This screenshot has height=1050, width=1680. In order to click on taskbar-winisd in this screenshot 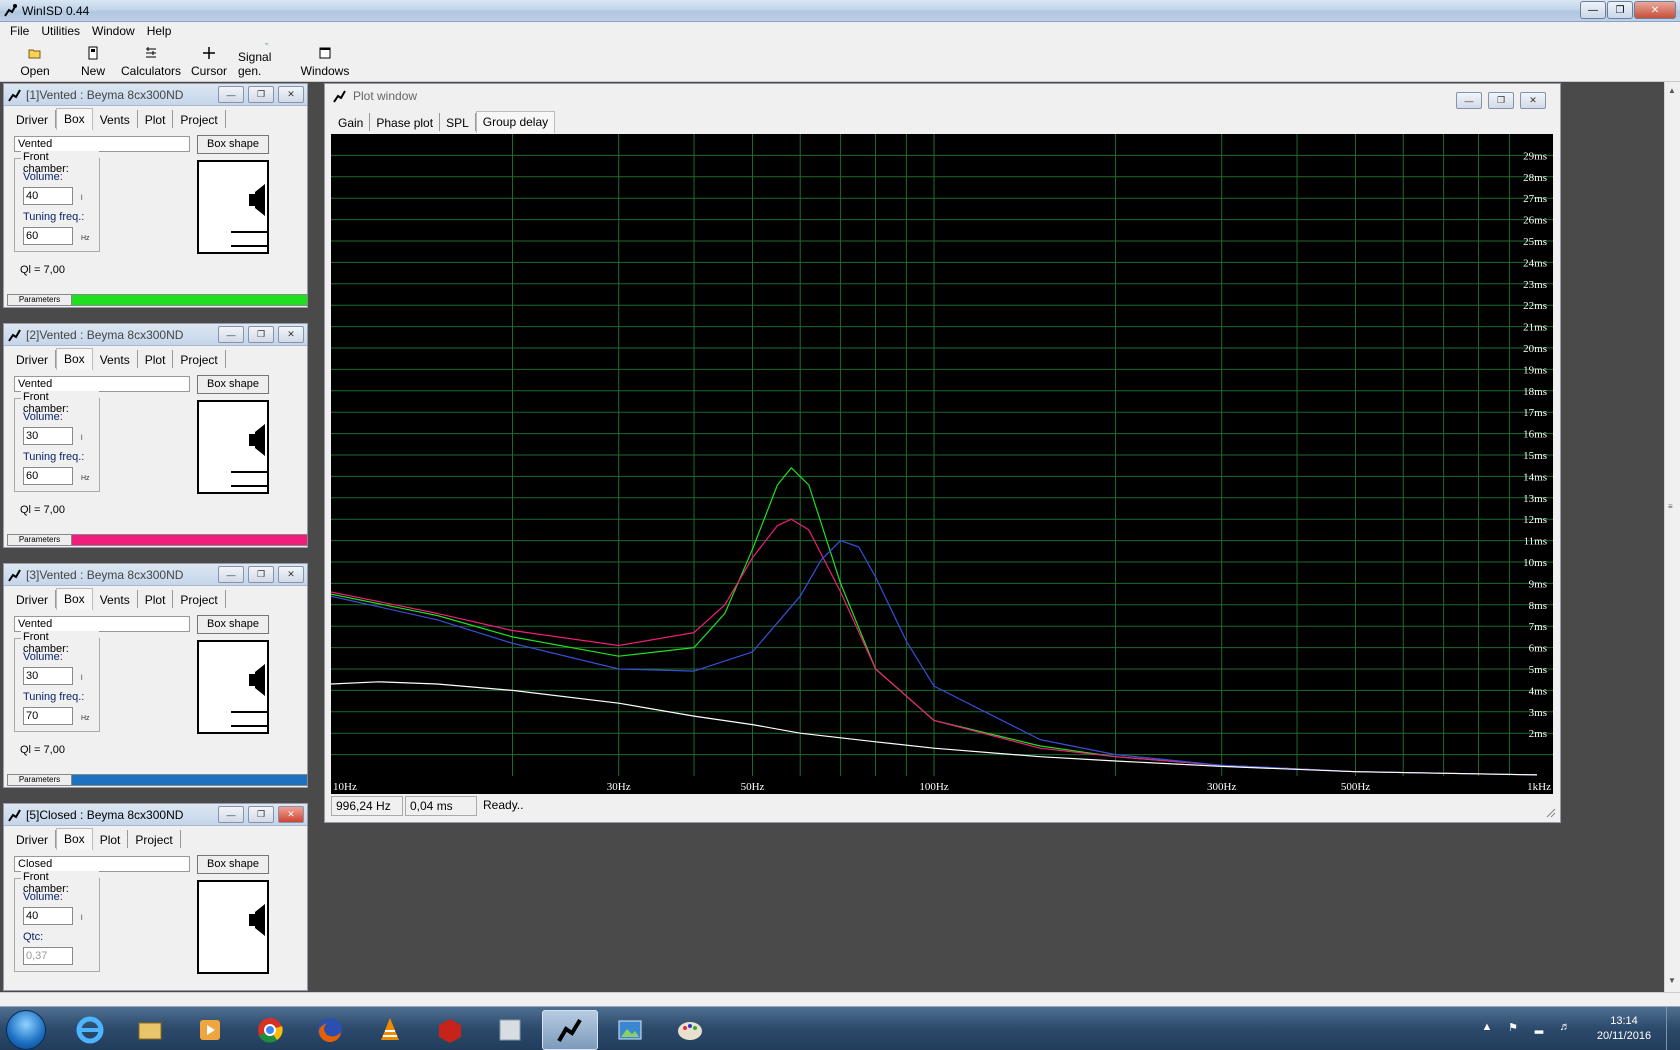, I will do `click(570, 1030)`.